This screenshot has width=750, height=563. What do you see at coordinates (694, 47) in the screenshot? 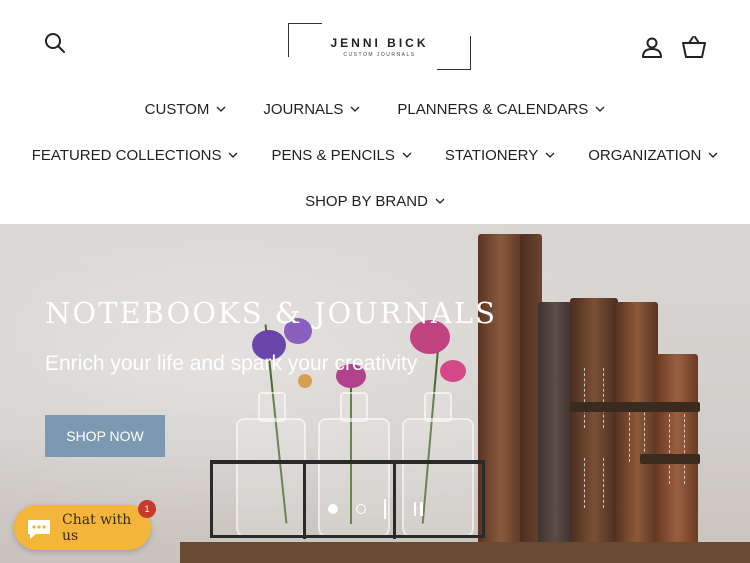
I see `basket-icon` at bounding box center [694, 47].